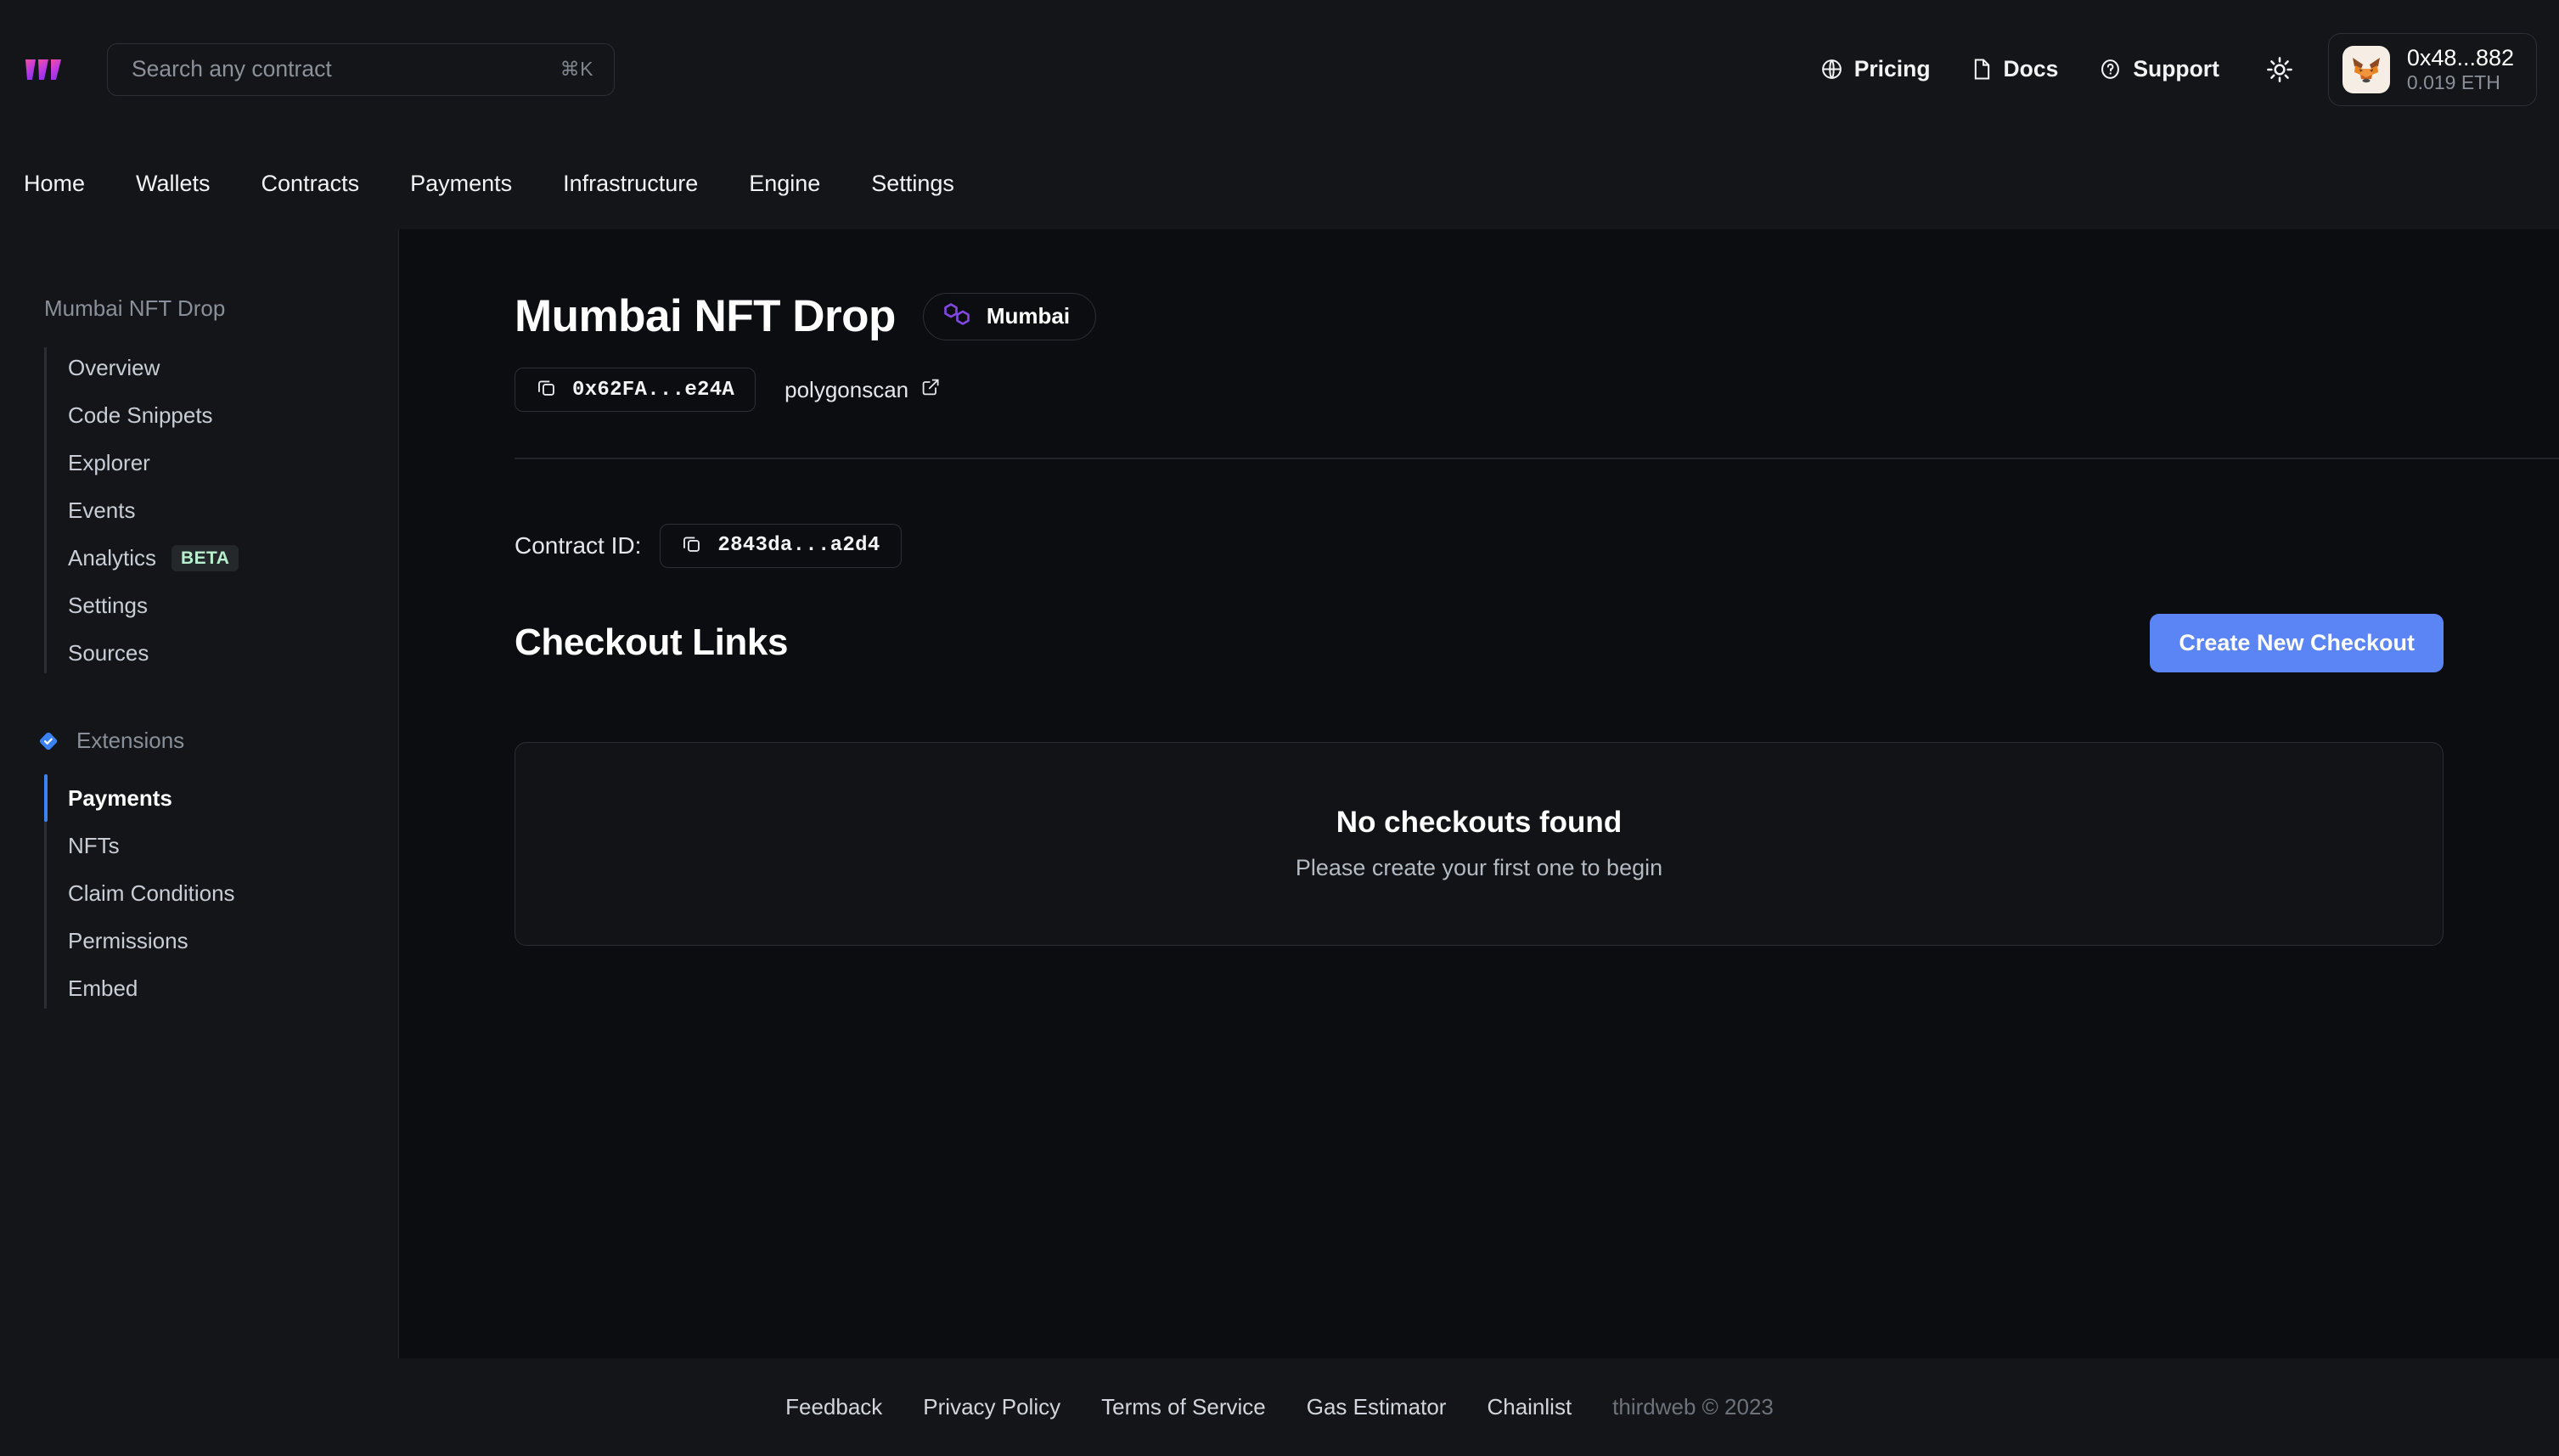  What do you see at coordinates (221, 798) in the screenshot?
I see `sidebar-item-payments: Payments` at bounding box center [221, 798].